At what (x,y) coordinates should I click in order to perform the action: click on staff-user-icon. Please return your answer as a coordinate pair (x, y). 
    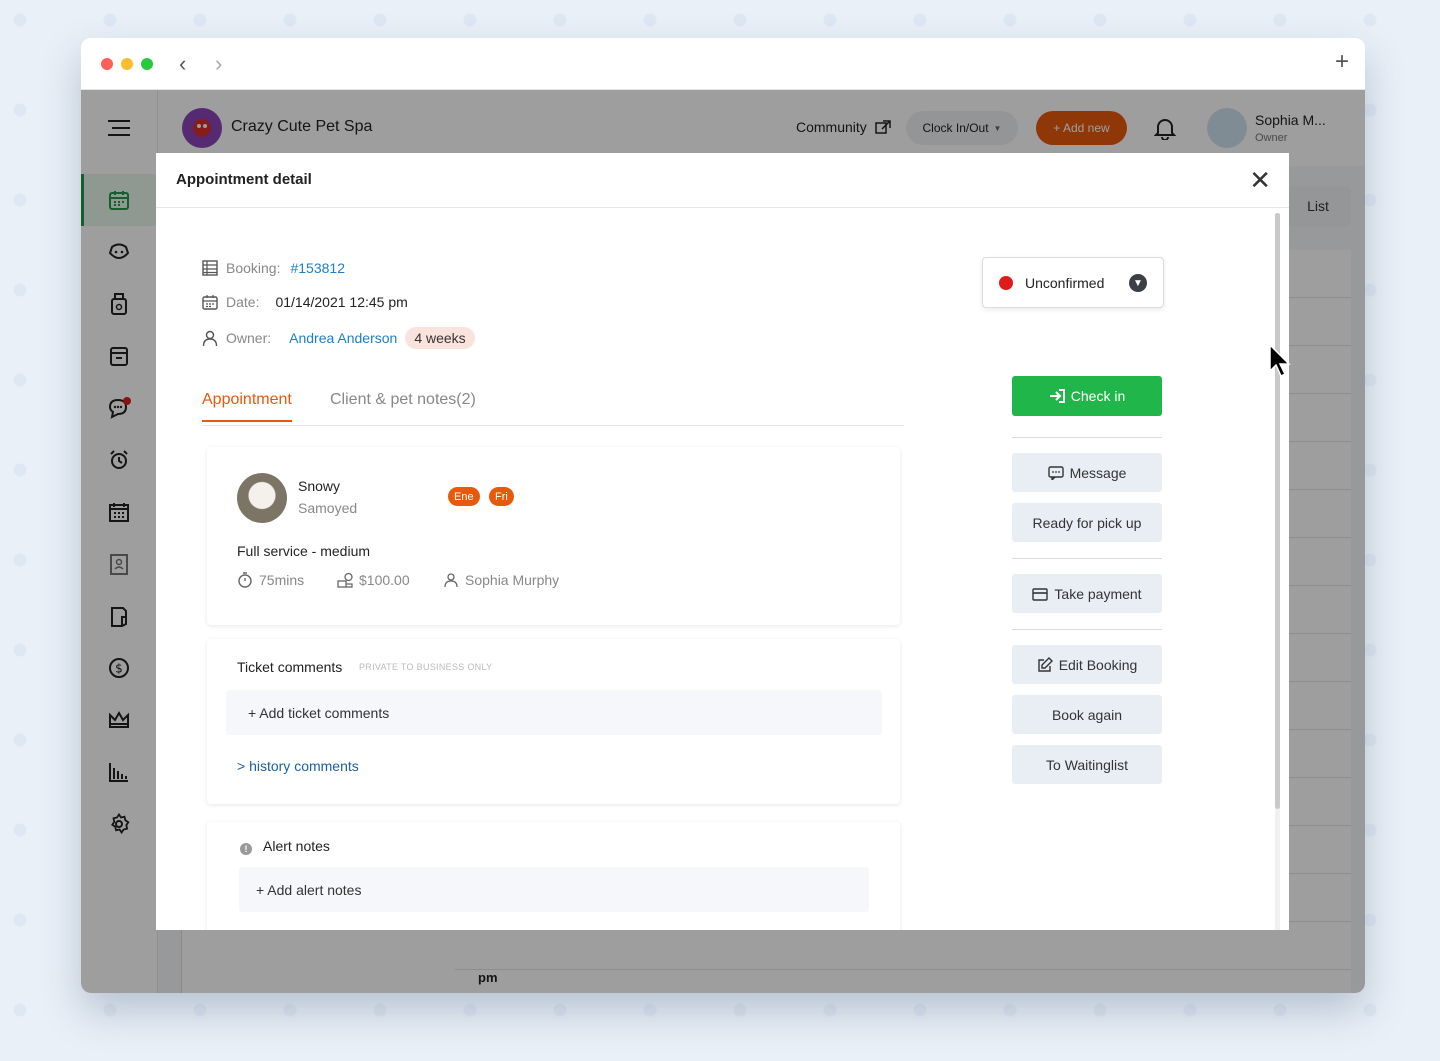
    Looking at the image, I should click on (451, 580).